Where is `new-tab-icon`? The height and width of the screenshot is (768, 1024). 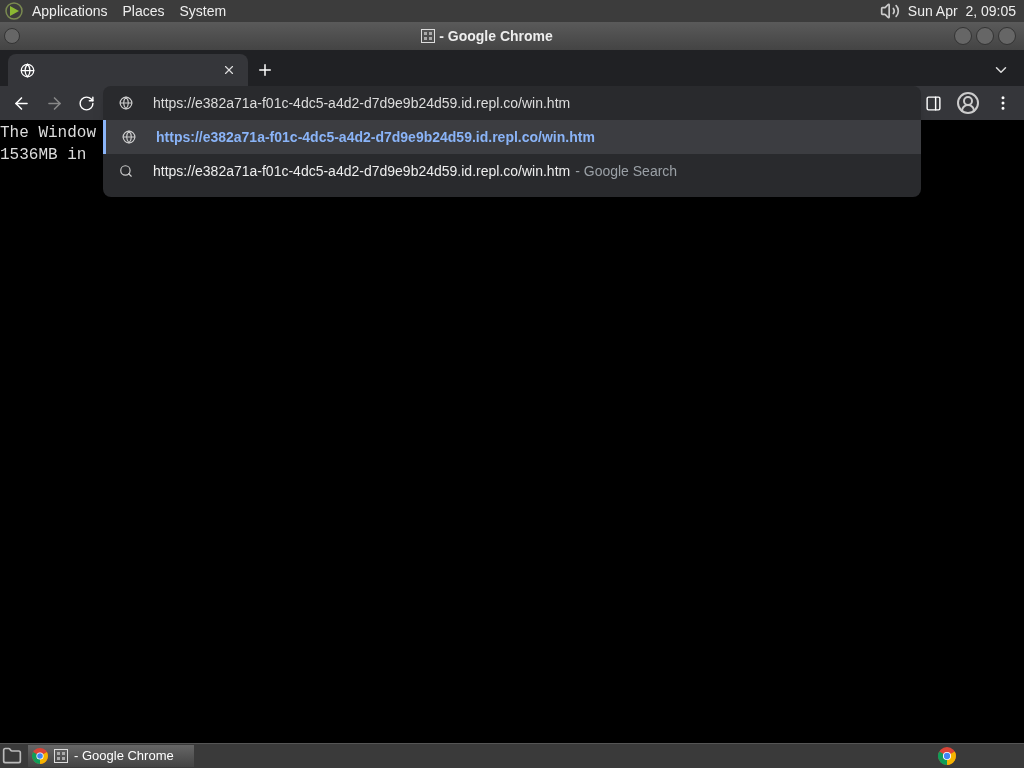 new-tab-icon is located at coordinates (265, 70).